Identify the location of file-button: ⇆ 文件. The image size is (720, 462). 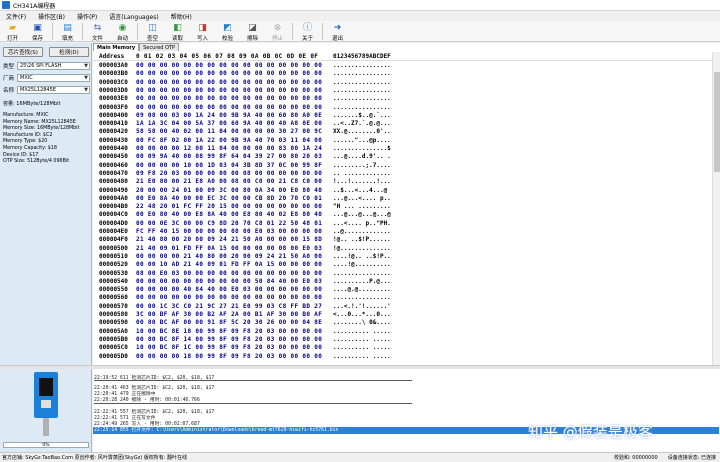
(97, 31).